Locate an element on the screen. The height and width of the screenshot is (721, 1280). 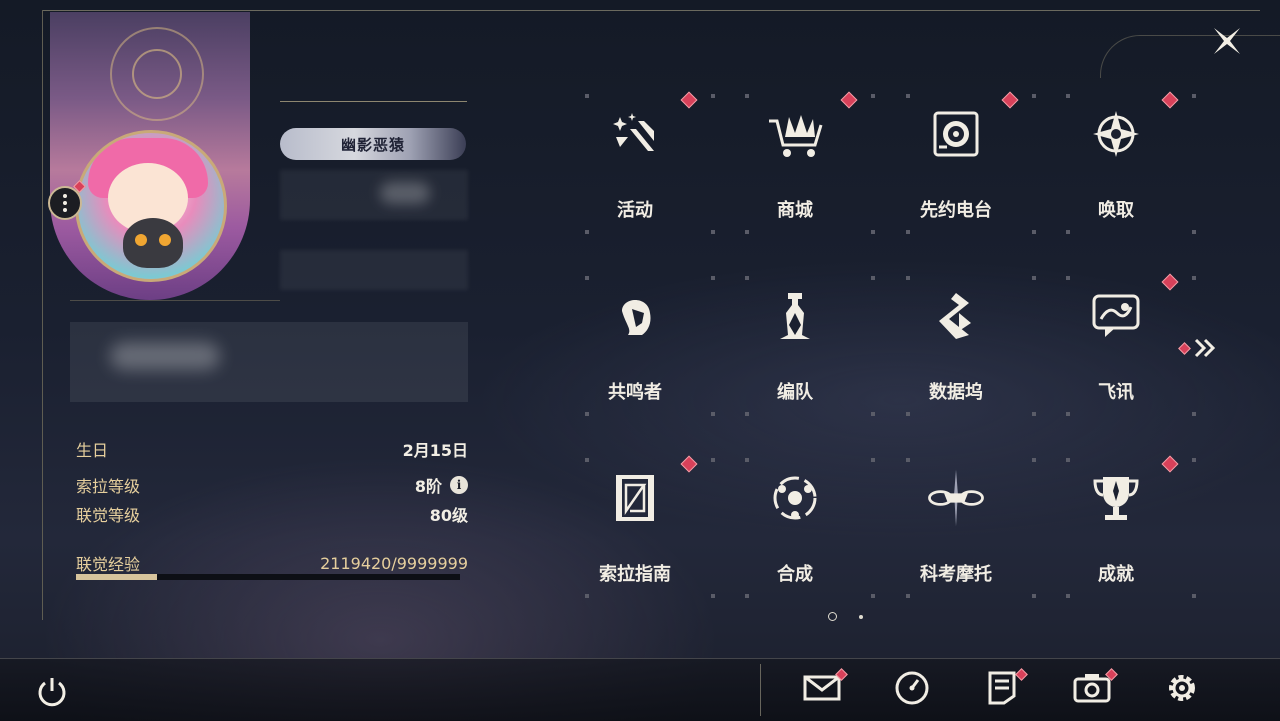
nickname: 幽影恶猿 is located at coordinates (372, 144).